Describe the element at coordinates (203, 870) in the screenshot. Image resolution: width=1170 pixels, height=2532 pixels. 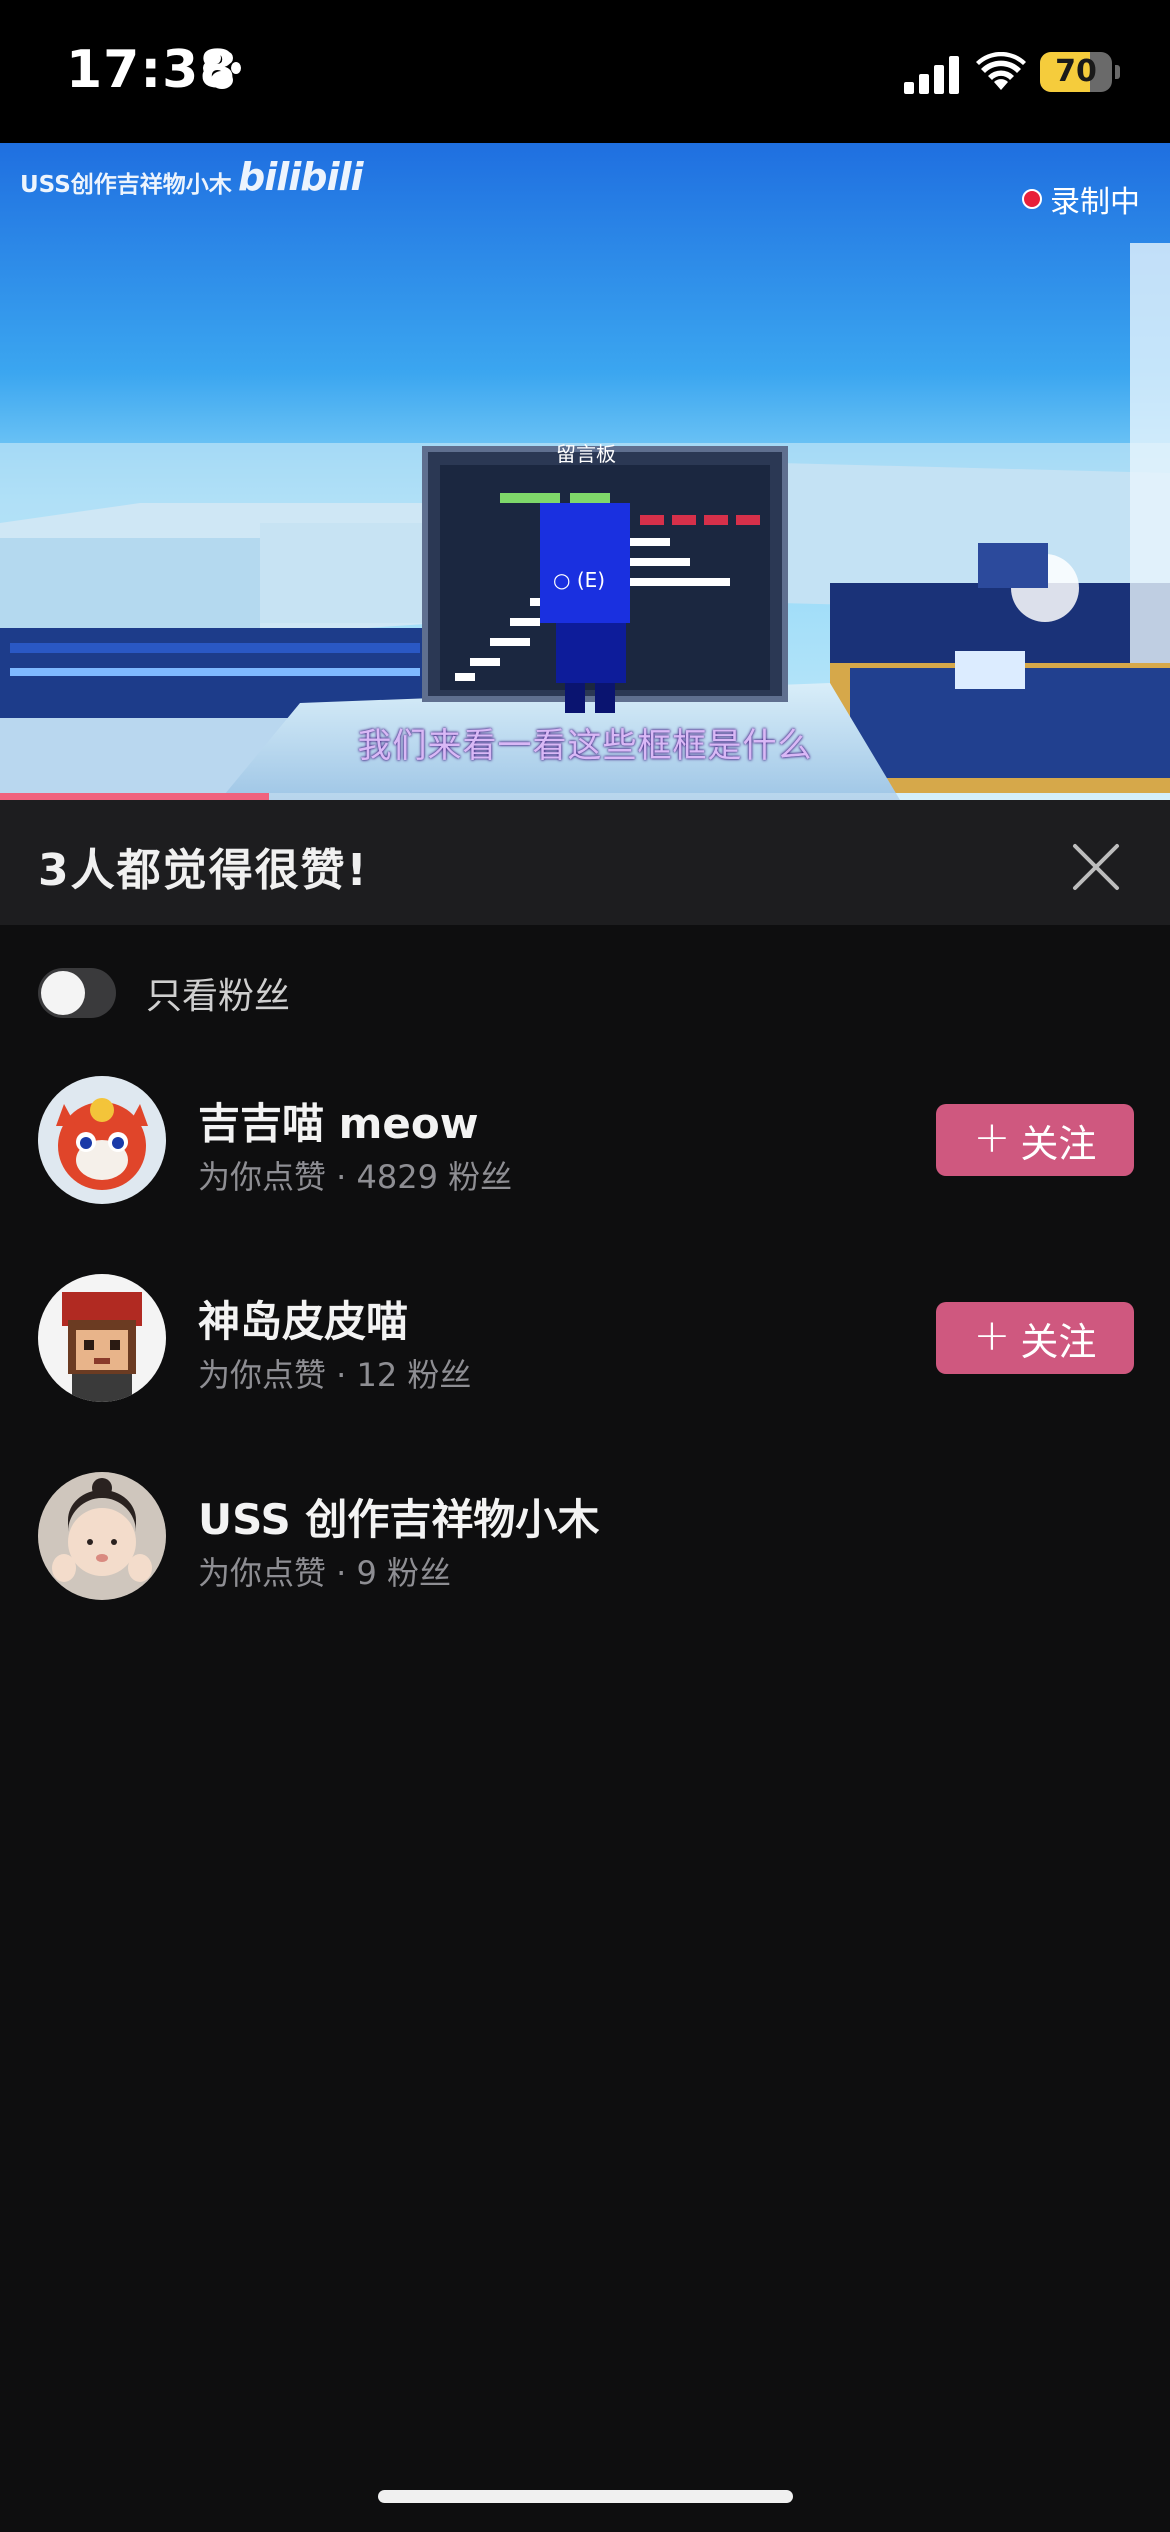
I see `likes-sheet-title: 3人都觉得很赞!` at that location.